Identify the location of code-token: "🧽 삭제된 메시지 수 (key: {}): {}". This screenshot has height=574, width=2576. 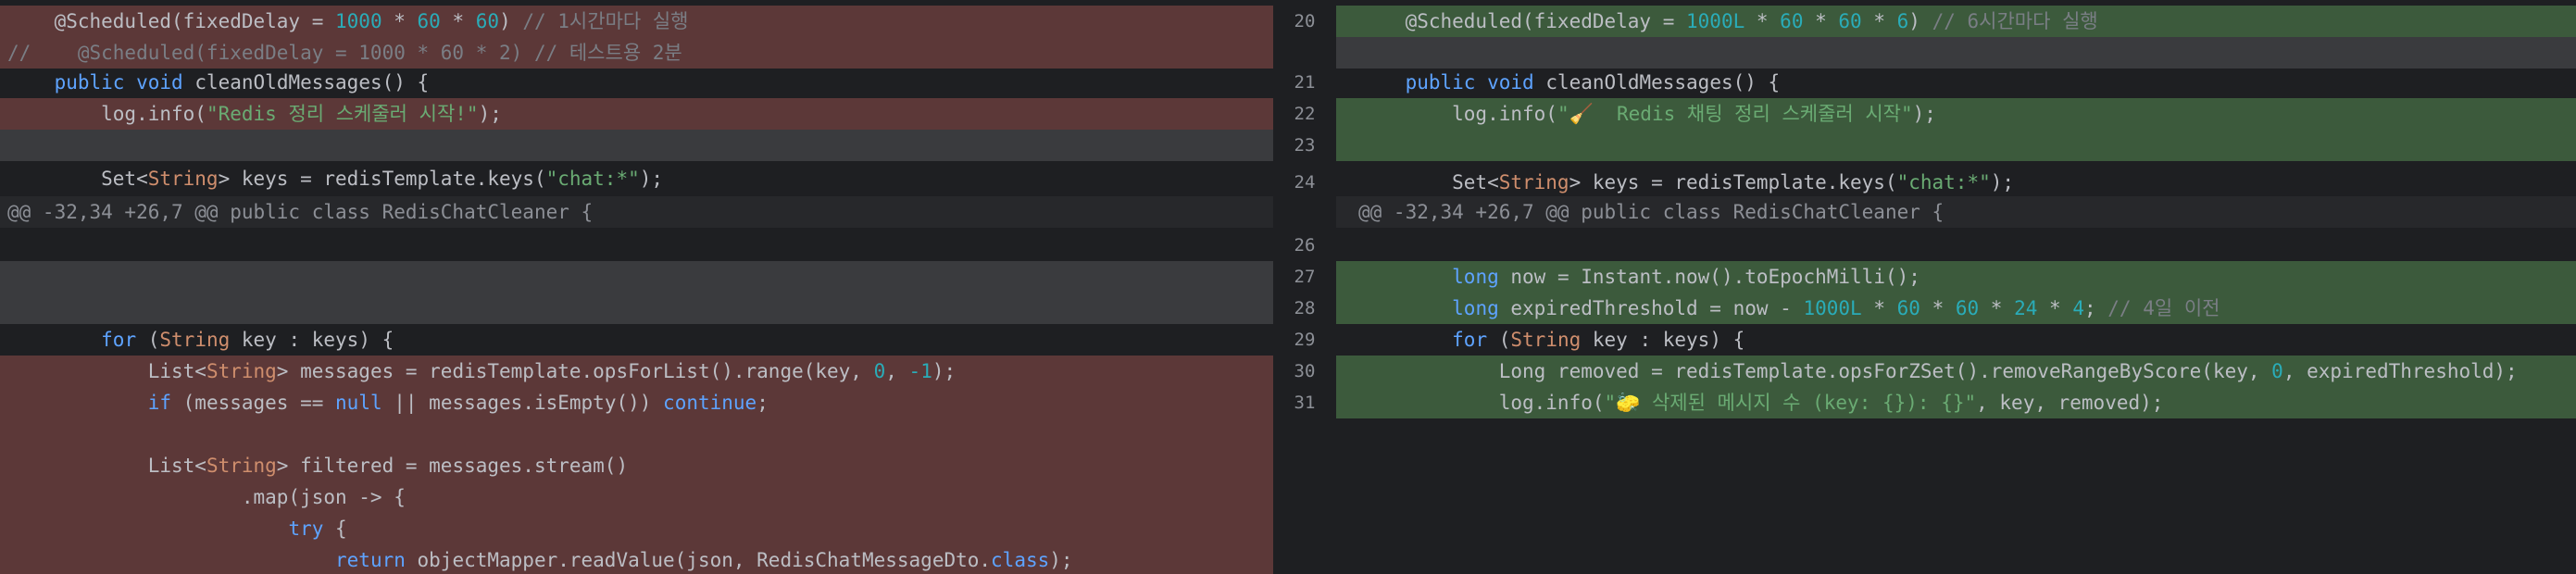
(1791, 403).